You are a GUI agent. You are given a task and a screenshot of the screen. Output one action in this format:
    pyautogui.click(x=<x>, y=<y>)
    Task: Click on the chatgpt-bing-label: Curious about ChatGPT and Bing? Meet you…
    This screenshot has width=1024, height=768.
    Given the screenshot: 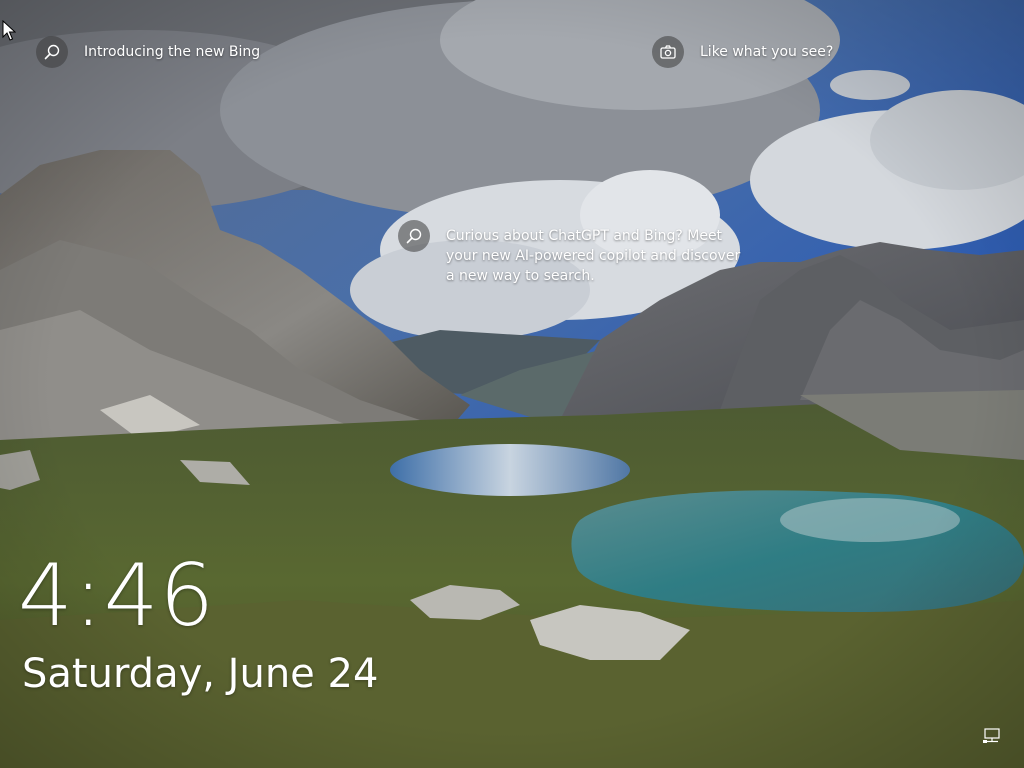 What is the action you would take?
    pyautogui.click(x=593, y=256)
    